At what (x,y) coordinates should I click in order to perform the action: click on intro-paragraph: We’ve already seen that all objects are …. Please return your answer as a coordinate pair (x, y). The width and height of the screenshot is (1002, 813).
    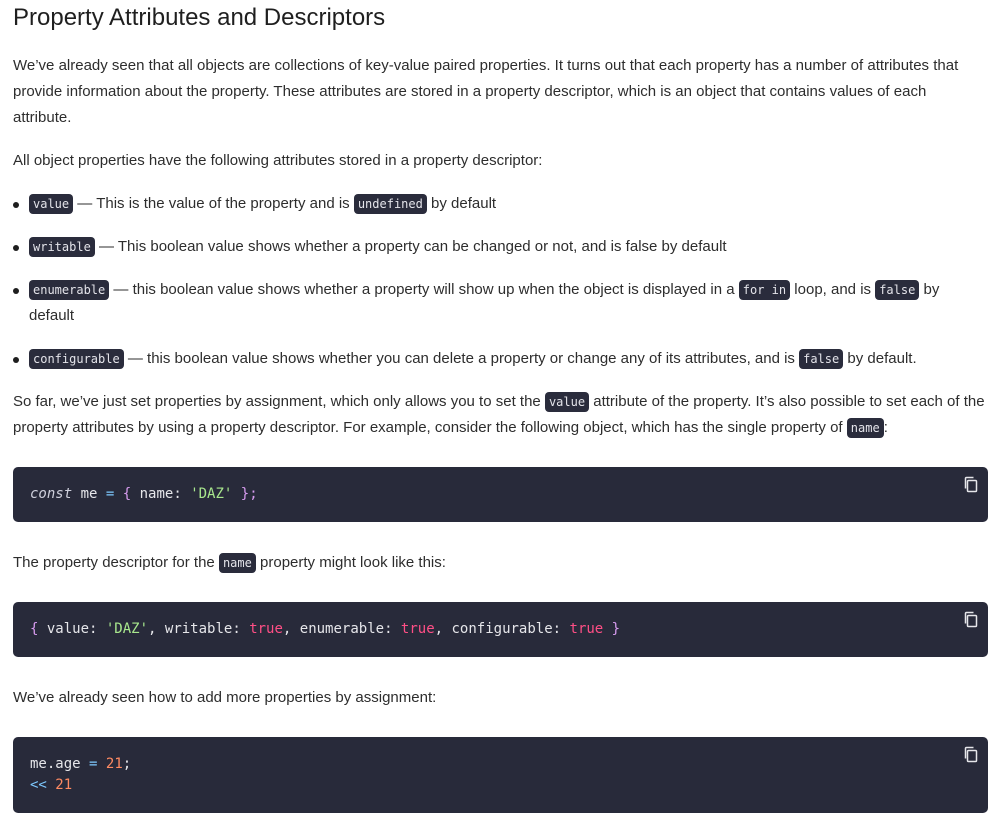
    Looking at the image, I should click on (486, 91).